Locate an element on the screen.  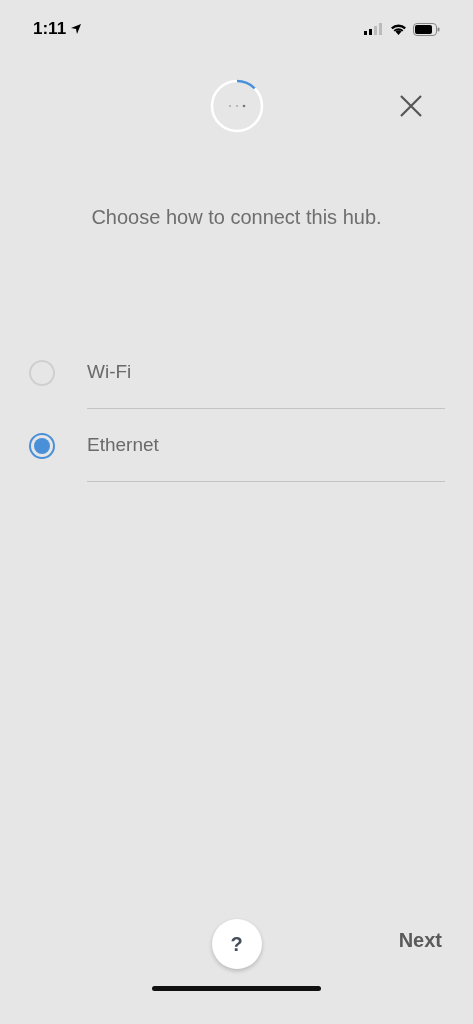
signal-icon is located at coordinates (374, 29).